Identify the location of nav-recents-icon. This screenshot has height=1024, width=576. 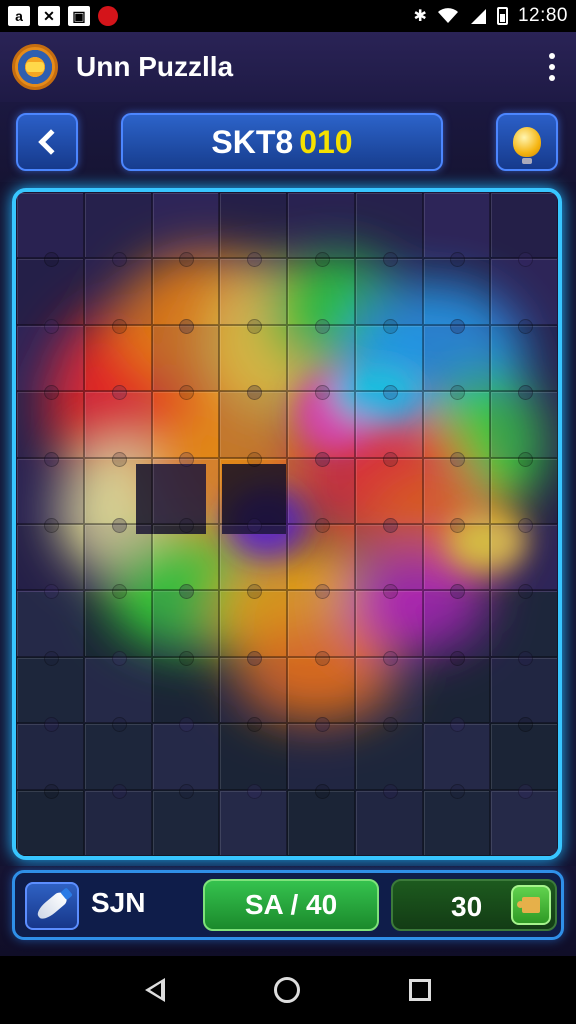
(420, 990).